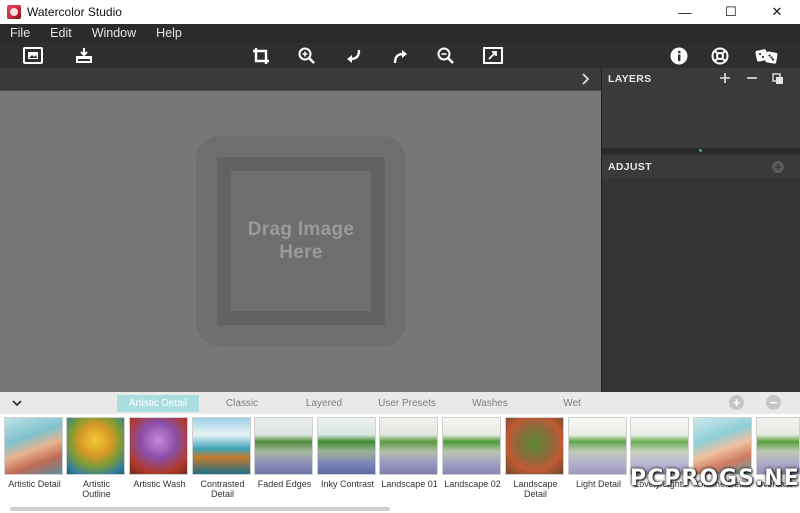 The image size is (800, 513). I want to click on tab-washes: Washes, so click(490, 403).